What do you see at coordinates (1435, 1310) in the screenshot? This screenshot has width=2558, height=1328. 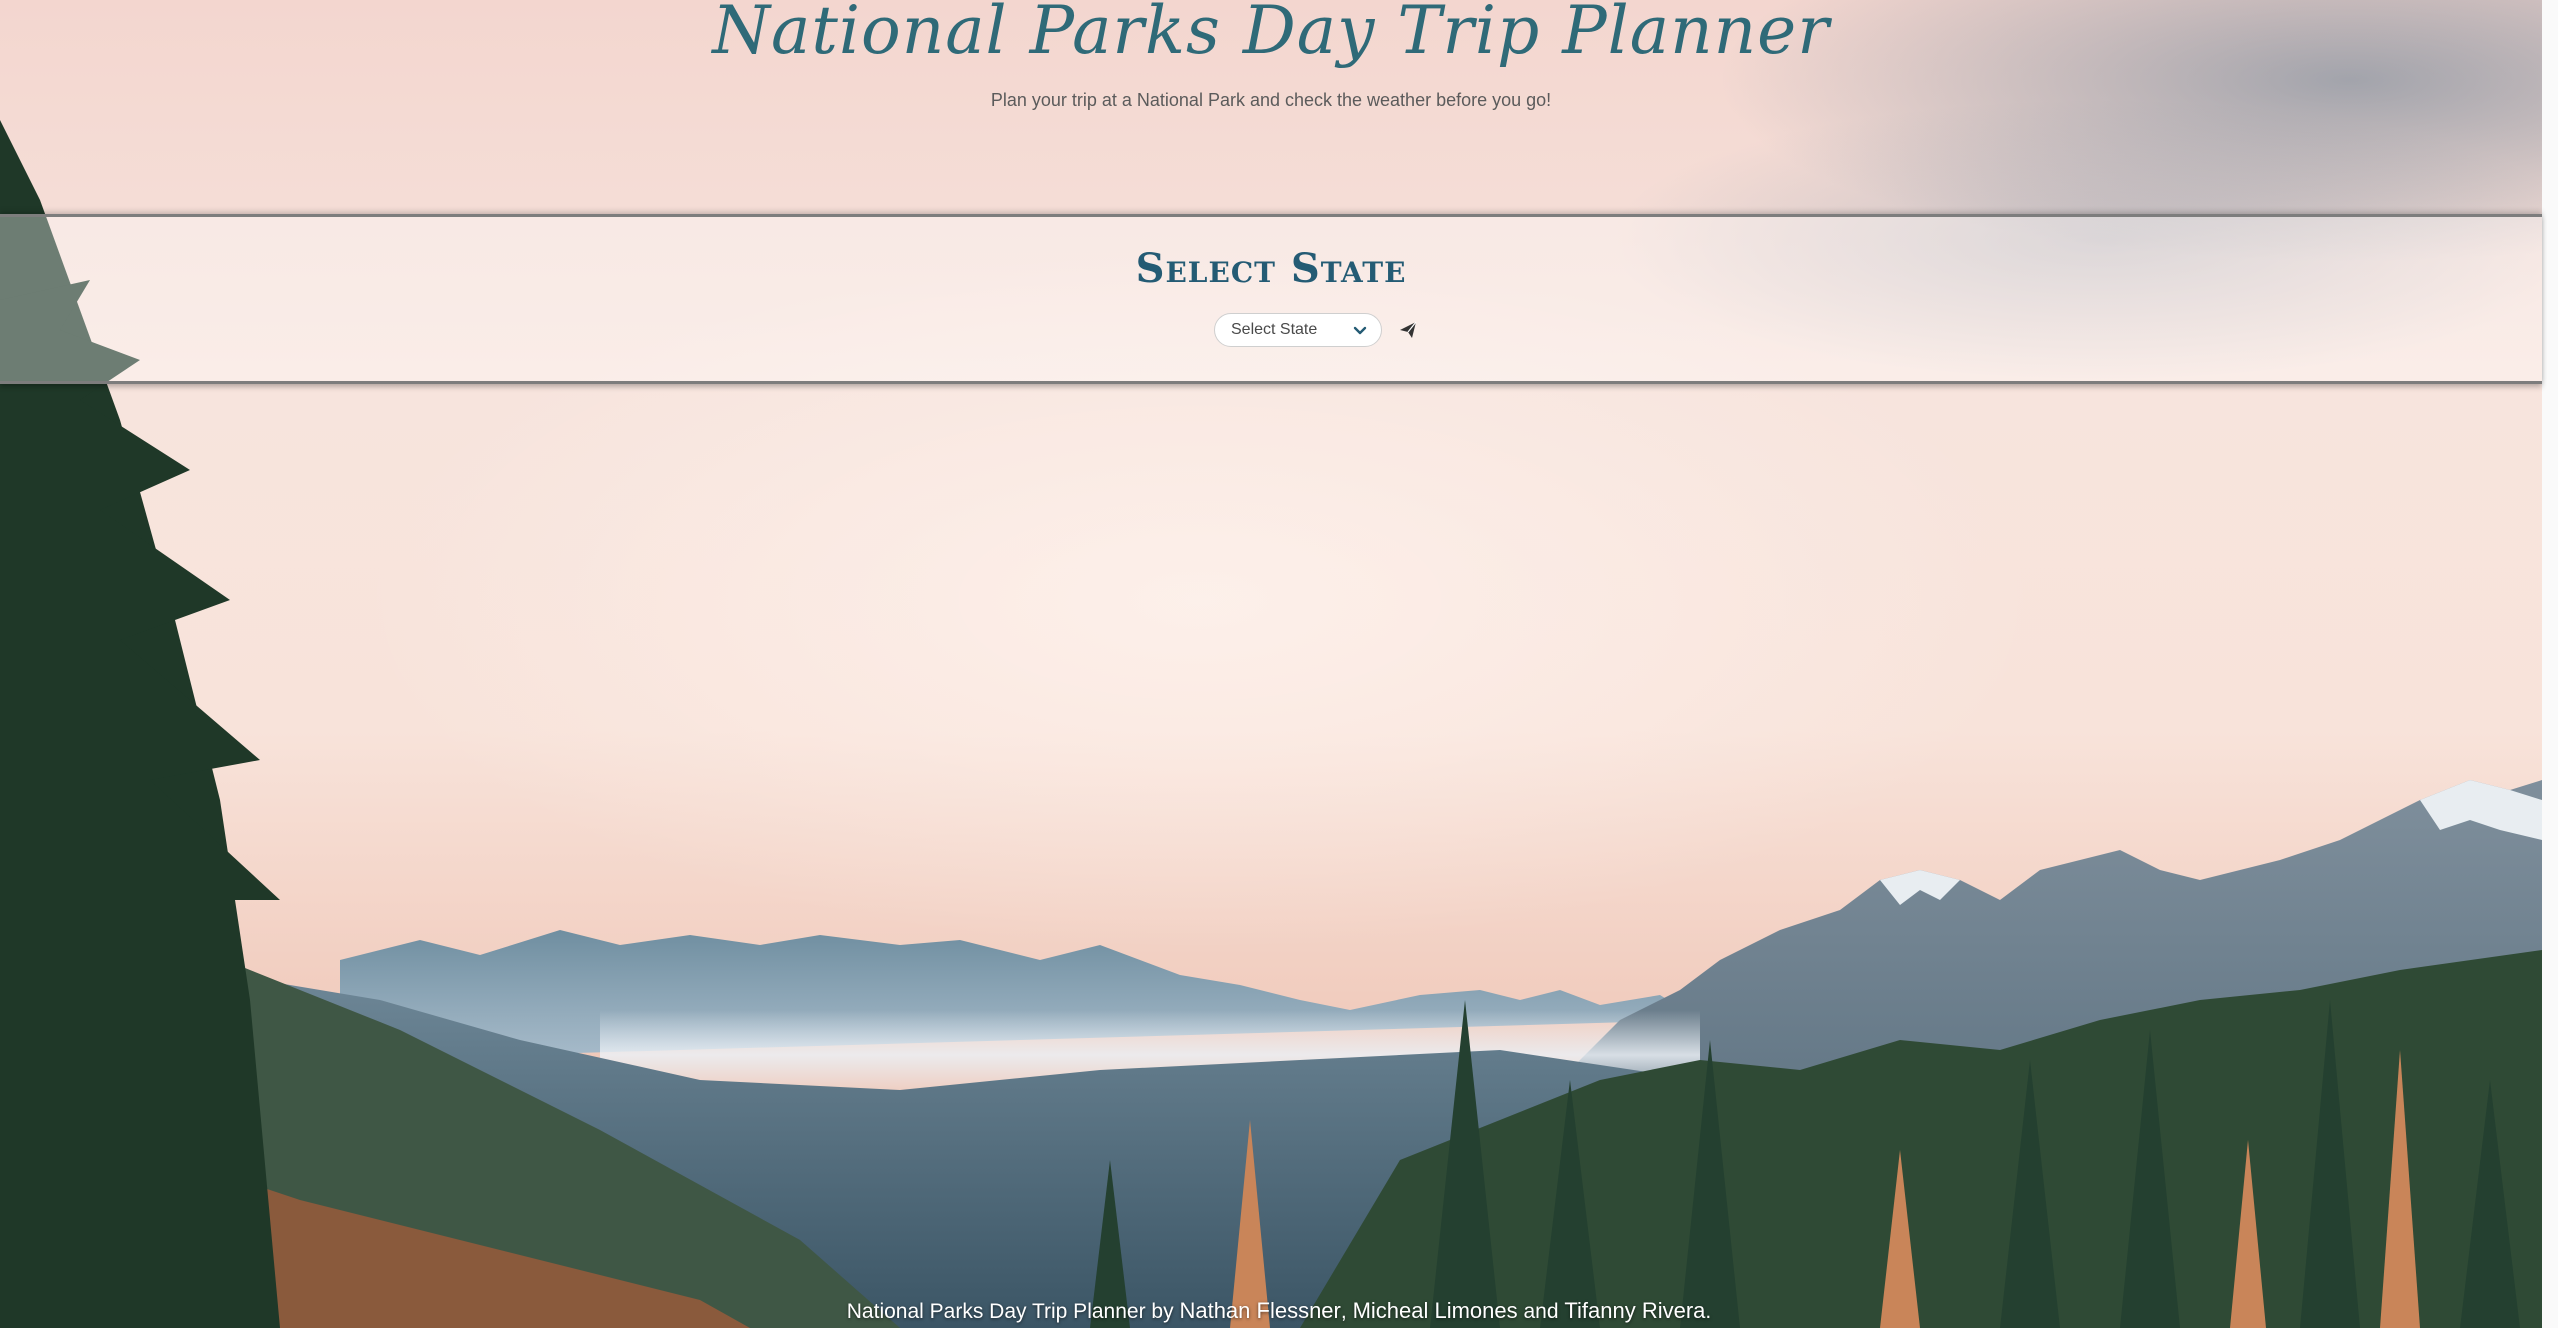 I see `footer-author-2: Micheal Limones` at bounding box center [1435, 1310].